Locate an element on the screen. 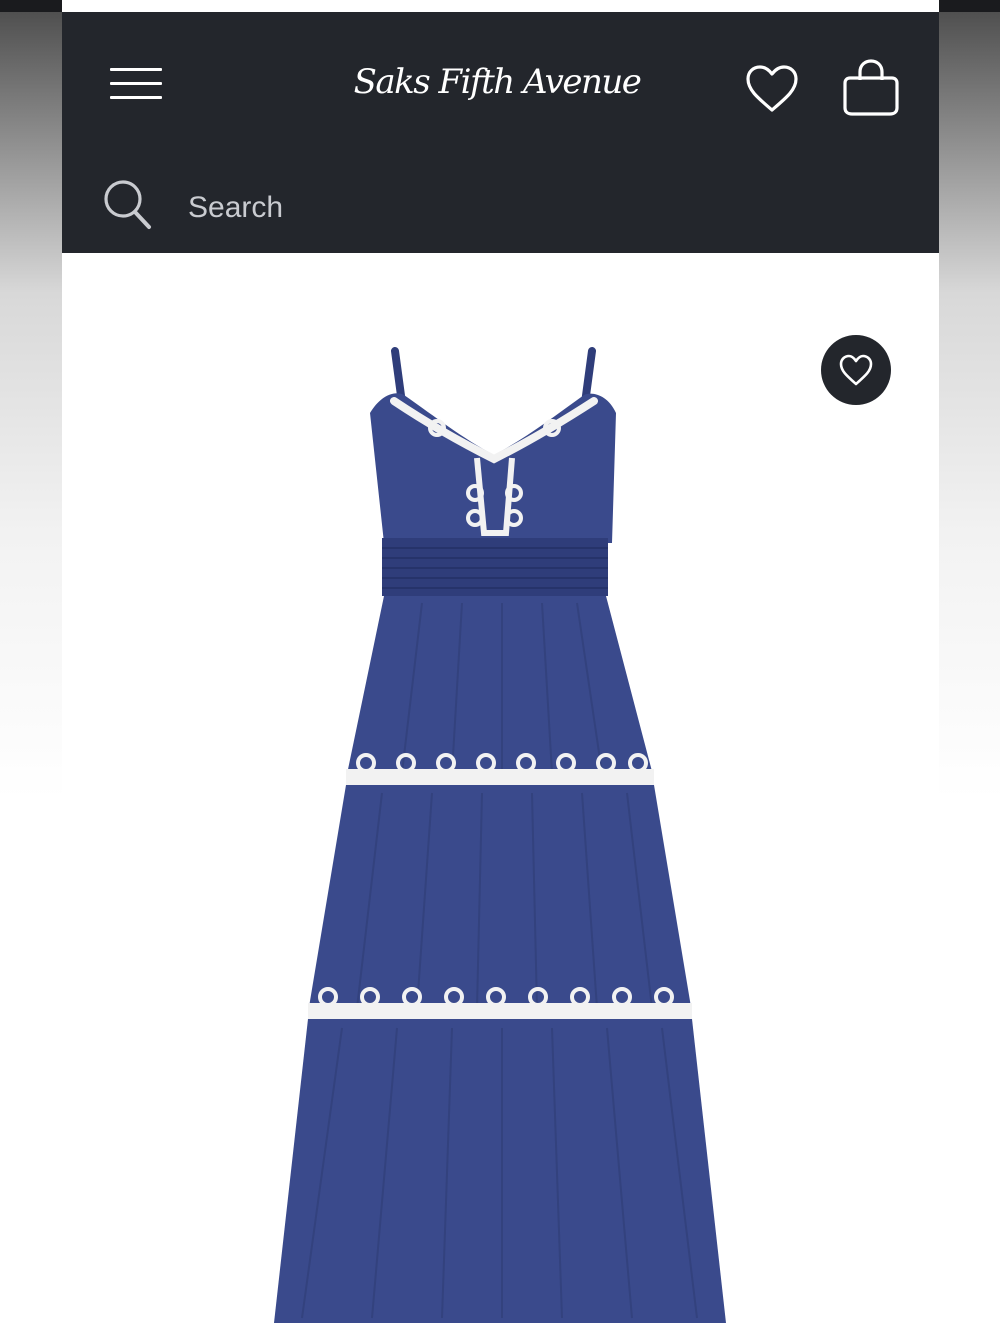 The height and width of the screenshot is (1333, 1000). search-icon is located at coordinates (127, 204).